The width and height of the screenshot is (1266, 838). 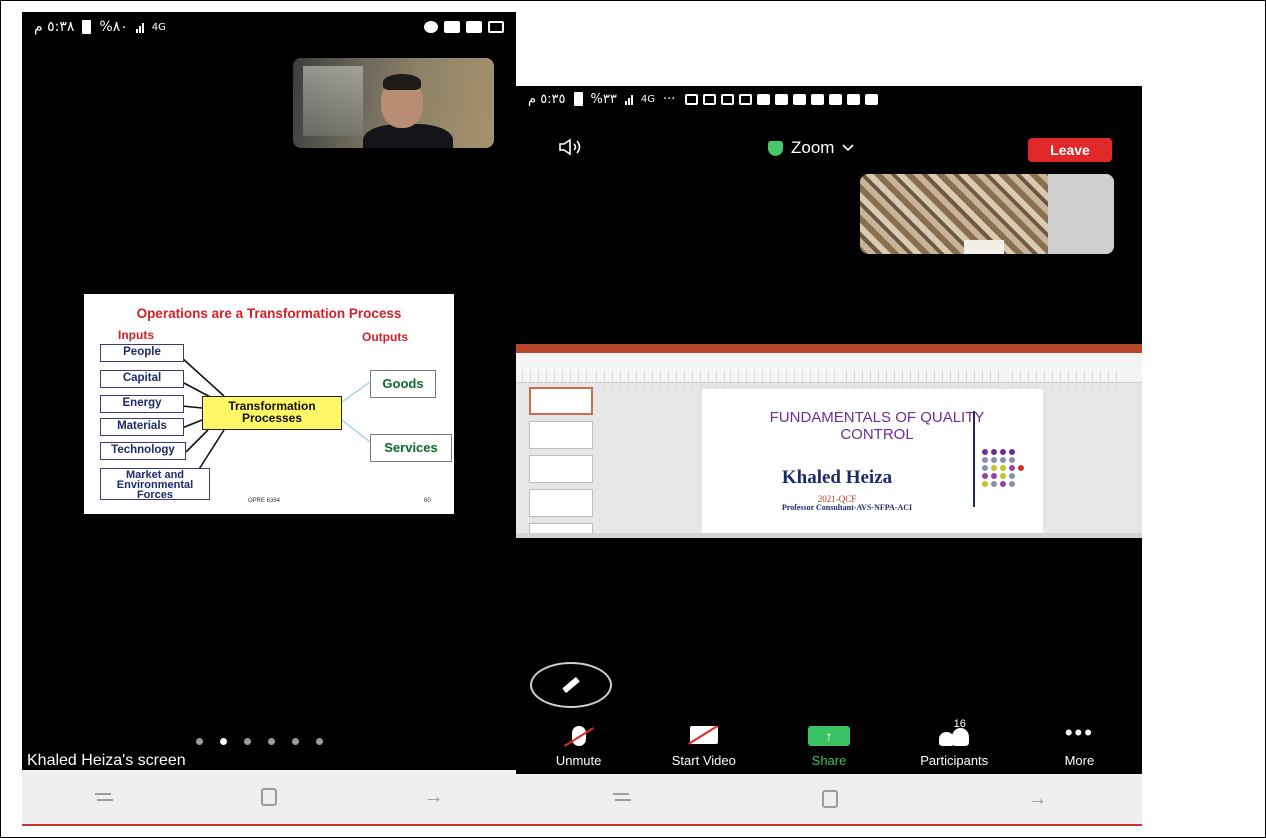 I want to click on microphone-muted-icon, so click(x=578, y=736).